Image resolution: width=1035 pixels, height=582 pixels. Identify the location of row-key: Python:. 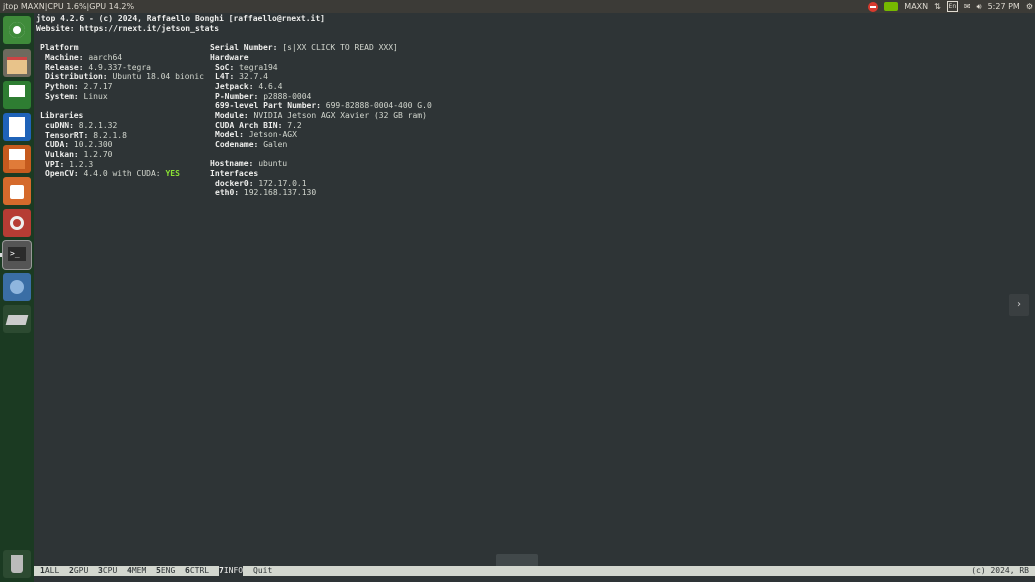
(62, 86).